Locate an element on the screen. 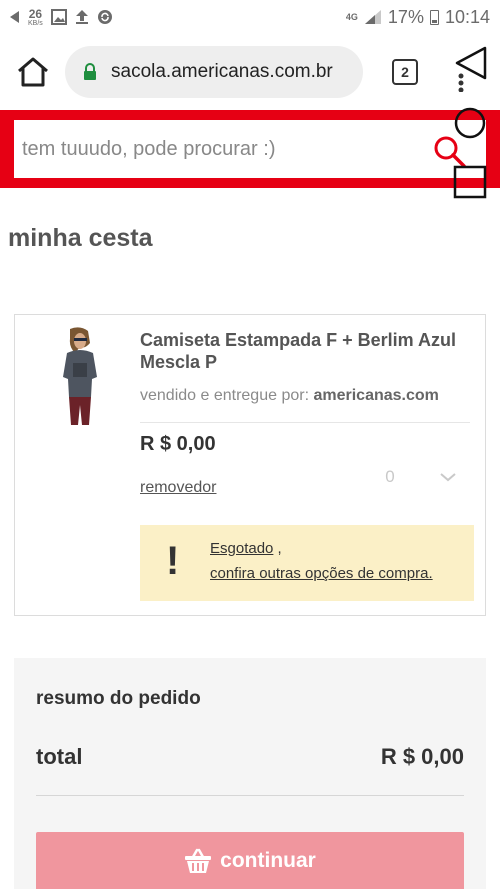 Image resolution: width=500 pixels, height=889 pixels. continue-button: continuar is located at coordinates (250, 860).